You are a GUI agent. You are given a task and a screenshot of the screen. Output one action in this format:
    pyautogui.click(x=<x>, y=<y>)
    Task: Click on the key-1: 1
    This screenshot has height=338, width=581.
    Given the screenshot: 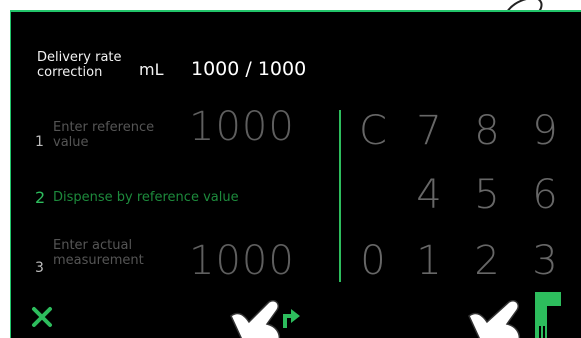 What is the action you would take?
    pyautogui.click(x=429, y=261)
    